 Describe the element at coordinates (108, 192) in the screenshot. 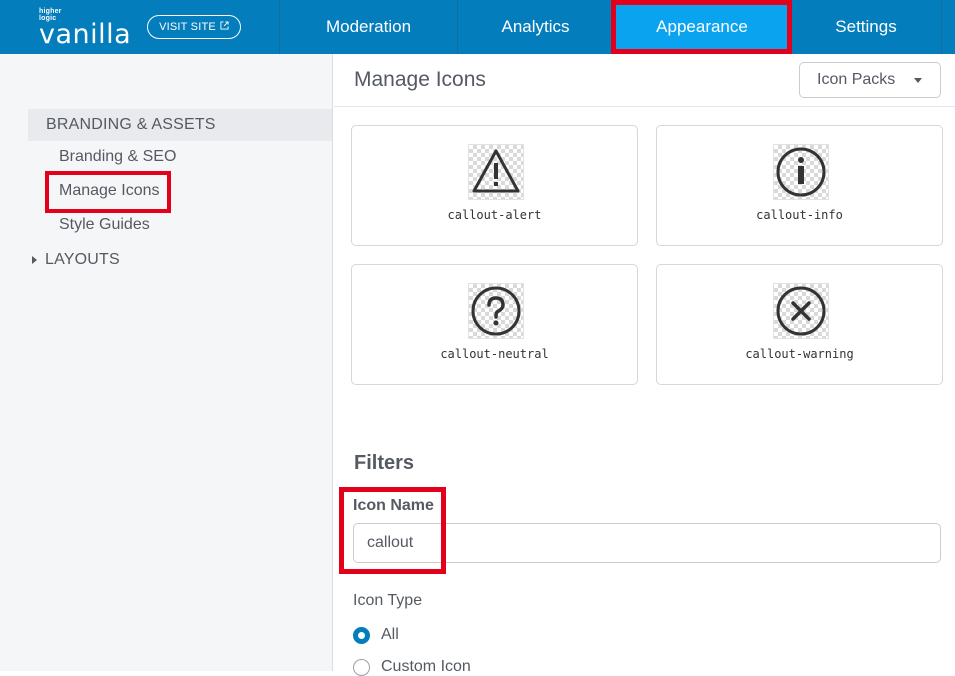

I see `manage-icons-highlight-box` at that location.